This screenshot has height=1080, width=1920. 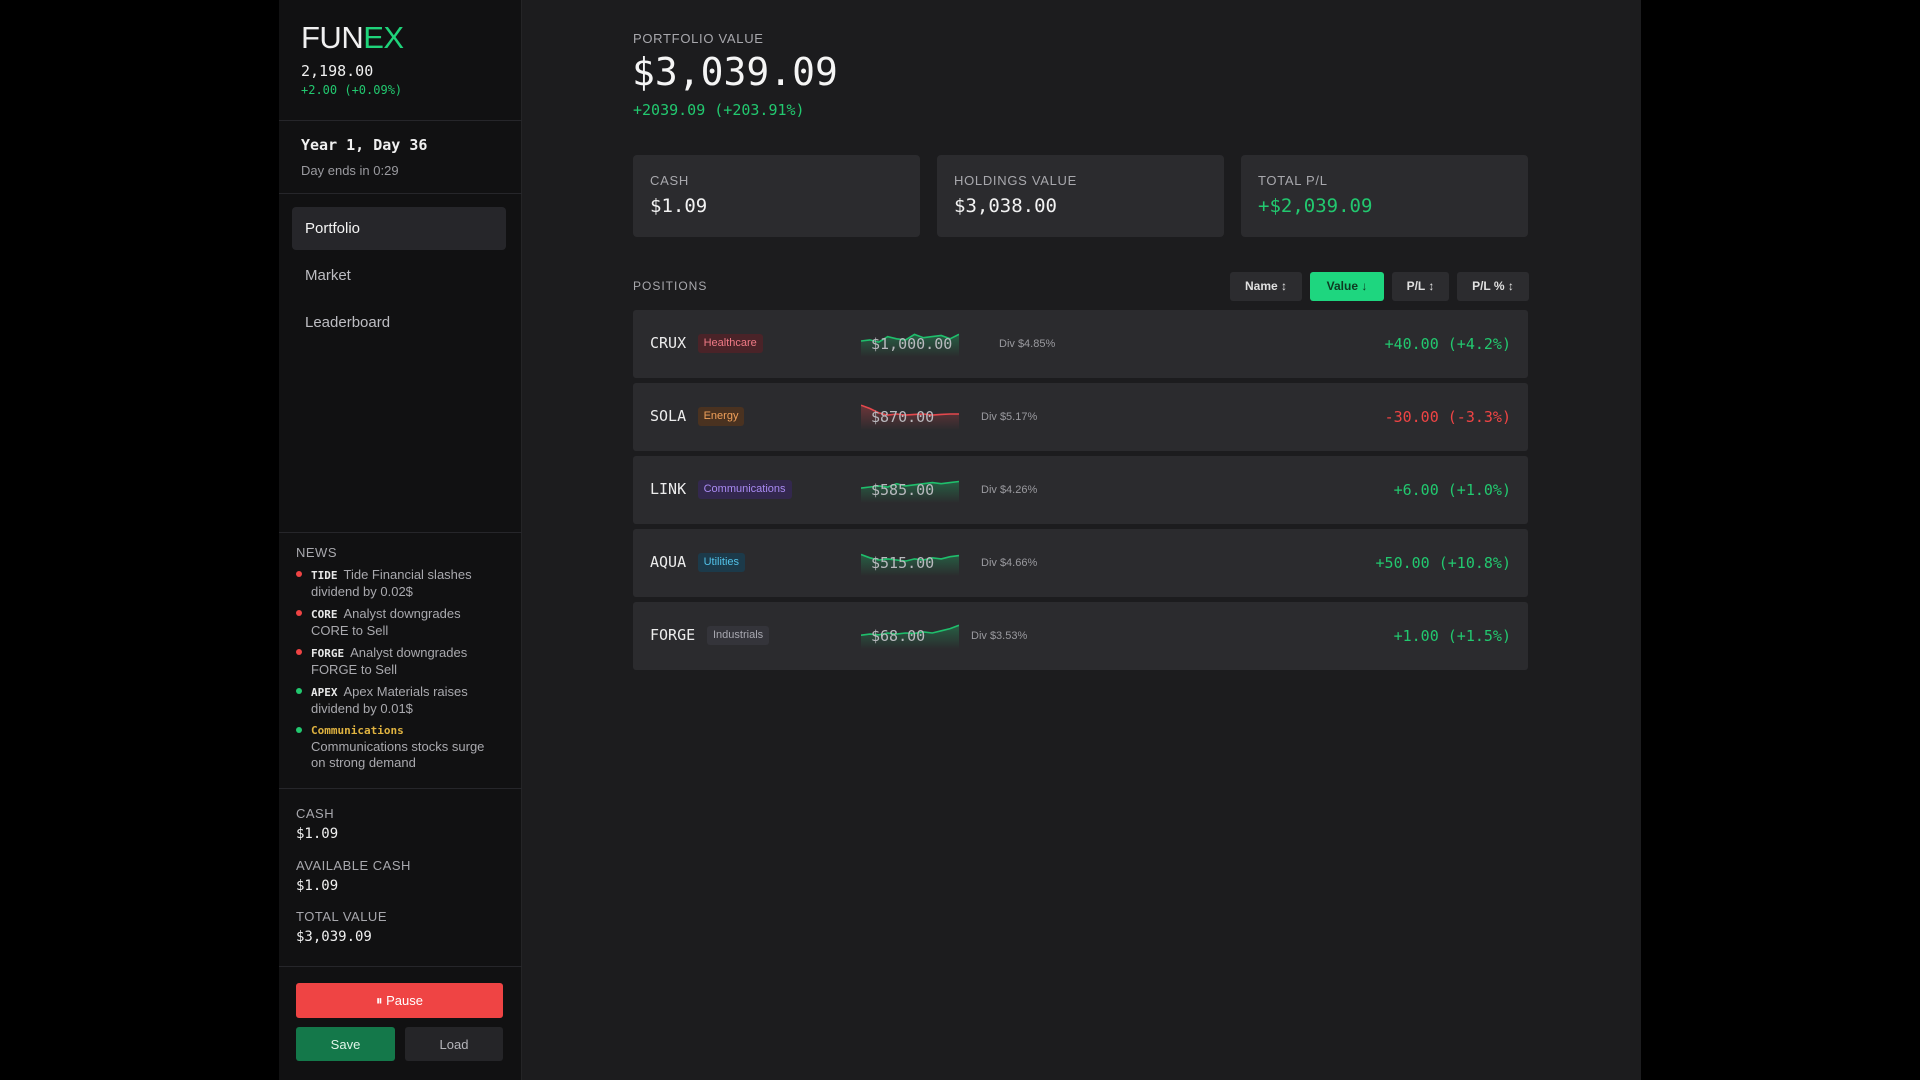 What do you see at coordinates (324, 575) in the screenshot?
I see `news-ticker: TIDE` at bounding box center [324, 575].